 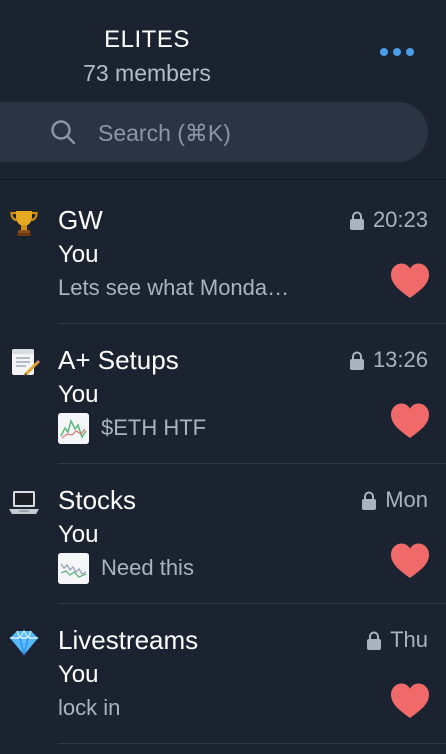 I want to click on group-title: ELITES, so click(x=147, y=39).